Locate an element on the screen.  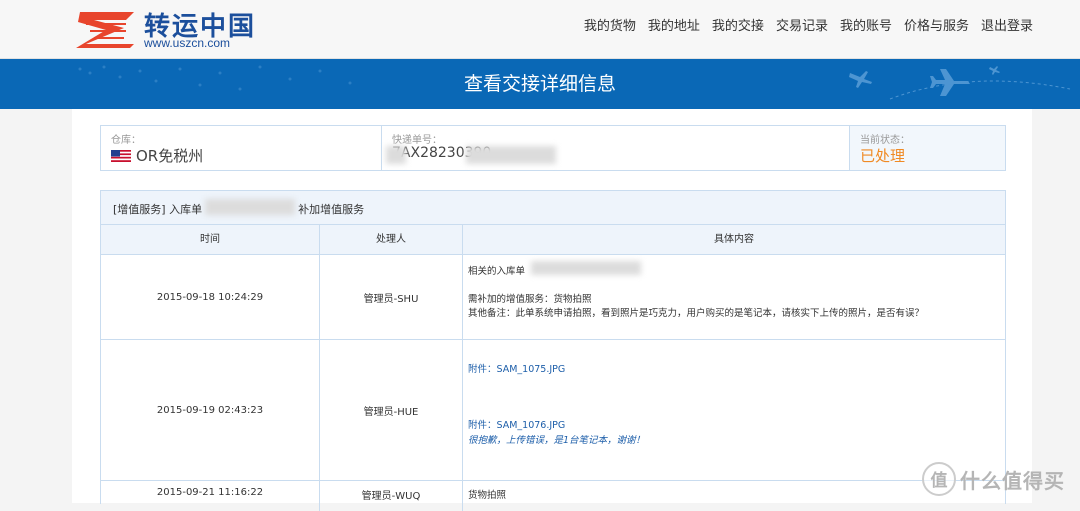
nav-logout: 退出登录 is located at coordinates (1007, 27).